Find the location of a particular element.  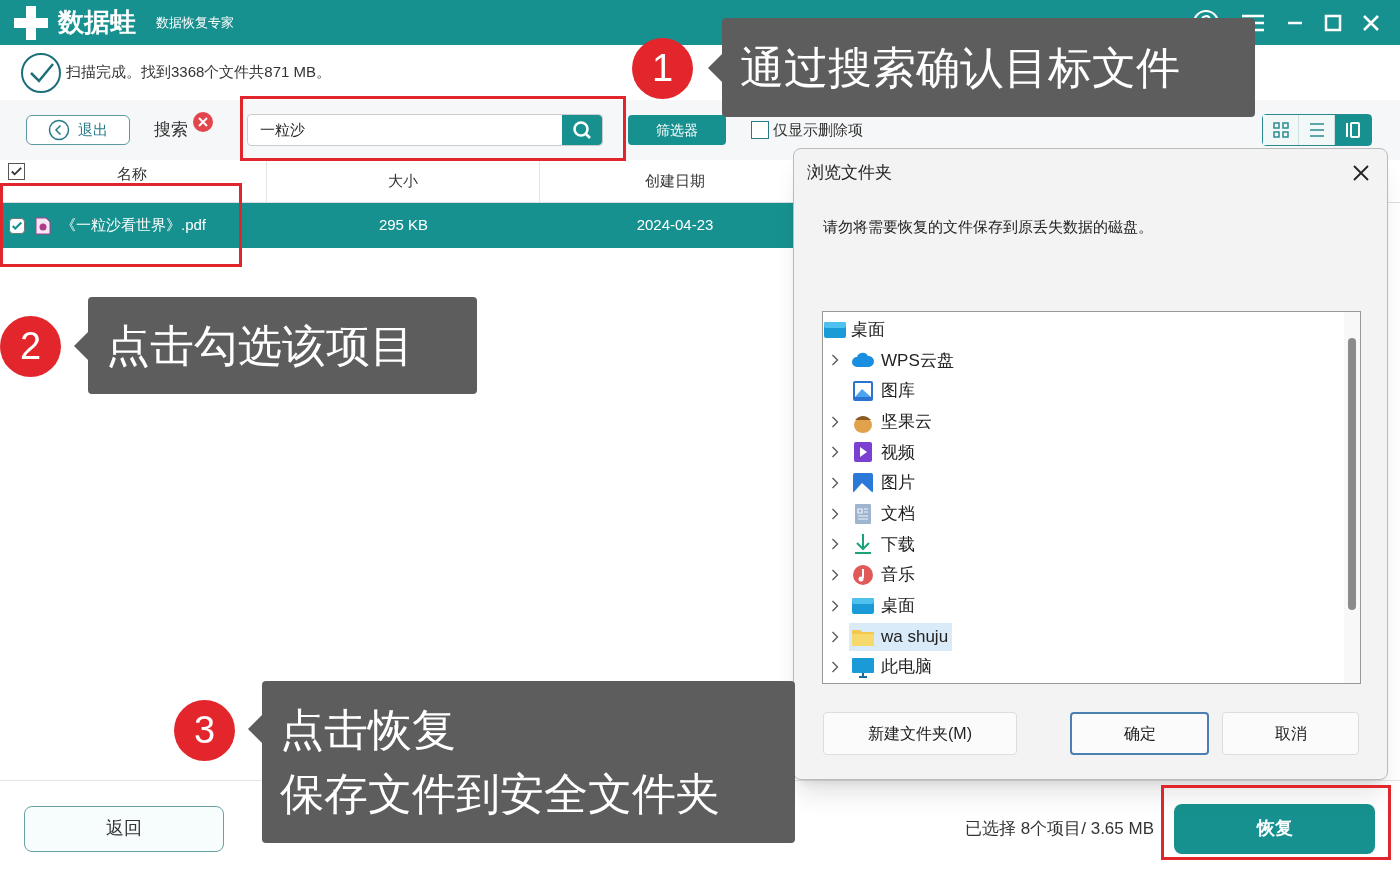

dialog-message: 请勿将需要恢复的文件保存到原丢失数据的磁盘。 is located at coordinates (988, 226).